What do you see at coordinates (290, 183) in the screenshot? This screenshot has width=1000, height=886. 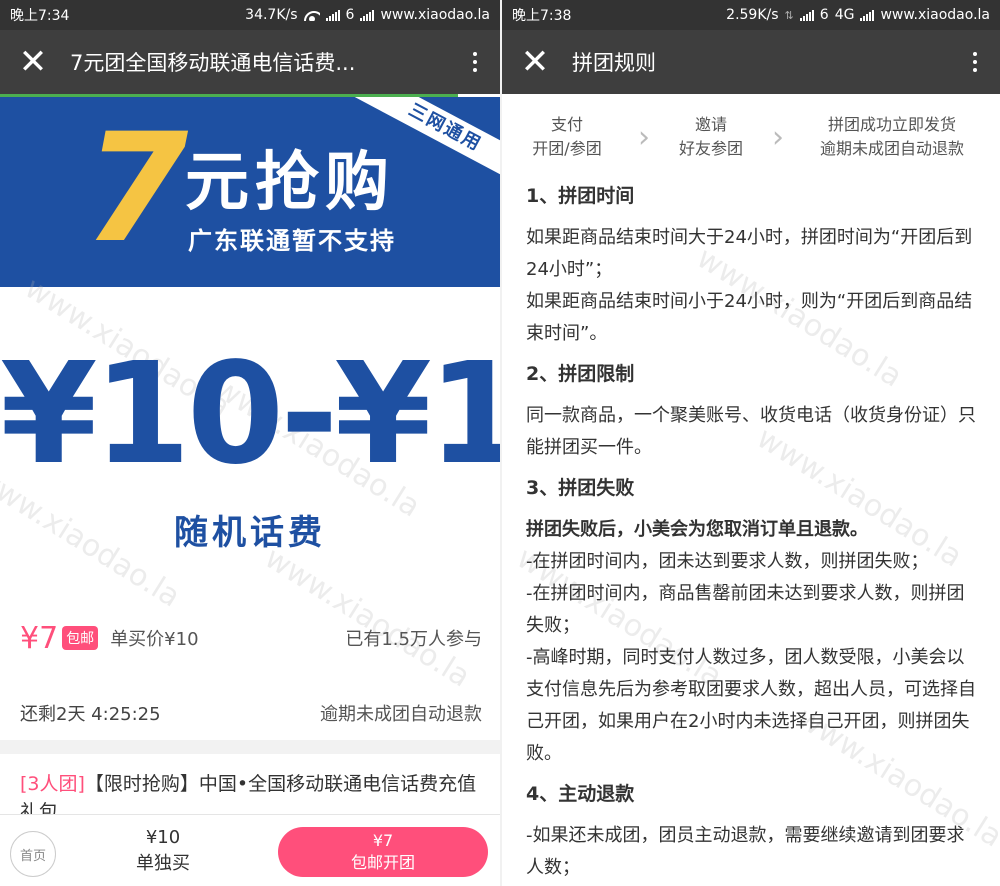 I see `banner-headline: 元抢购` at bounding box center [290, 183].